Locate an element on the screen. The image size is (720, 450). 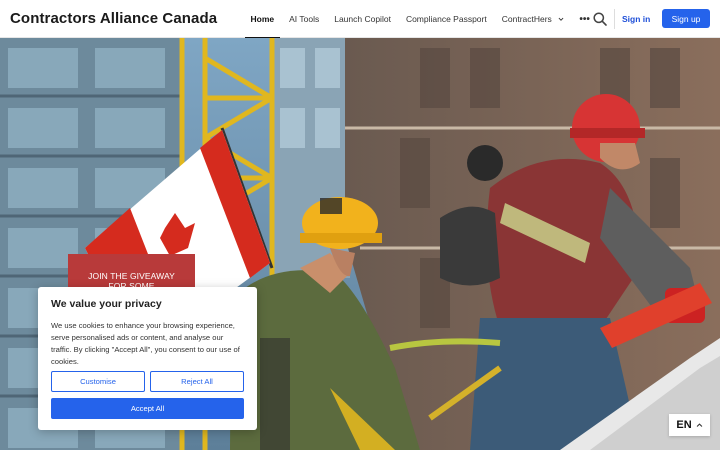
language-selector: EN is located at coordinates (689, 425).